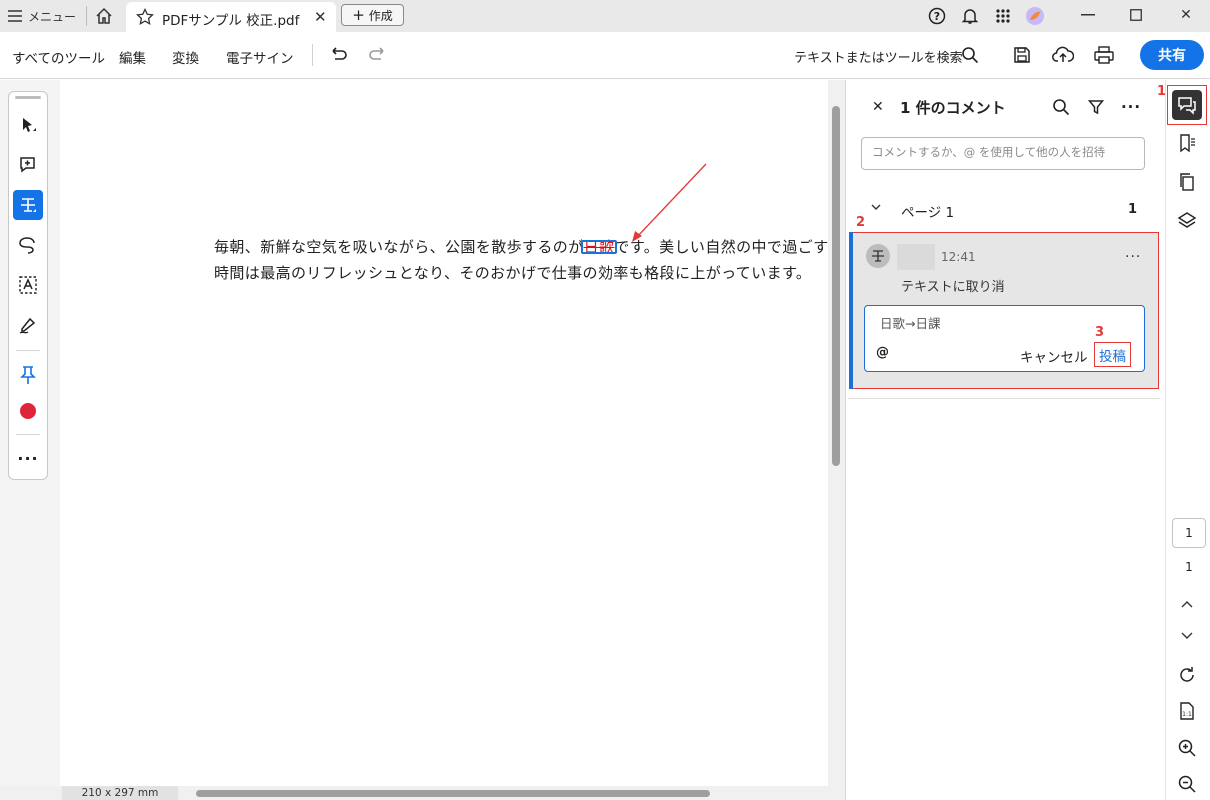  What do you see at coordinates (836, 286) in the screenshot?
I see `vertical-scroll-thumb` at bounding box center [836, 286].